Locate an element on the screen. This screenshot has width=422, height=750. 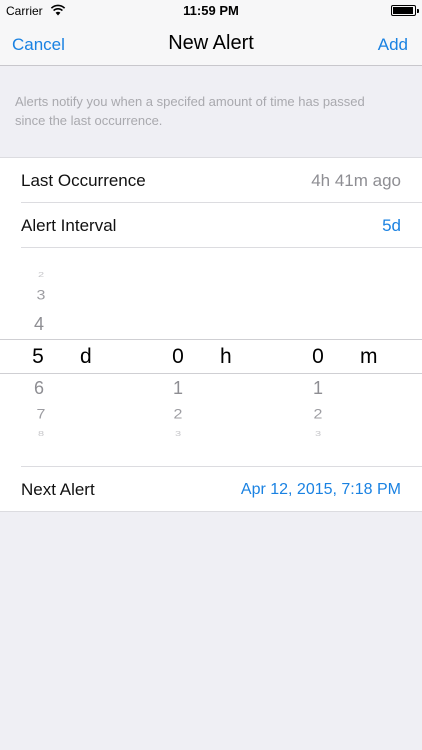
alert-interval-value: 5d is located at coordinates (391, 225).